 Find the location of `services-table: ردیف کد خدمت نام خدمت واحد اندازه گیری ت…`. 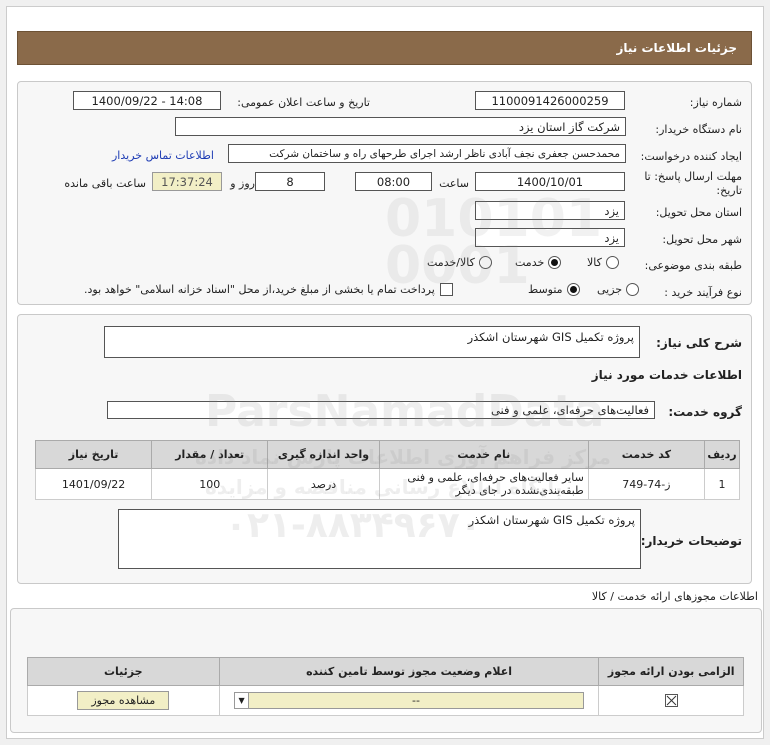

services-table: ردیف کد خدمت نام خدمت واحد اندازه گیری ت… is located at coordinates (387, 470).